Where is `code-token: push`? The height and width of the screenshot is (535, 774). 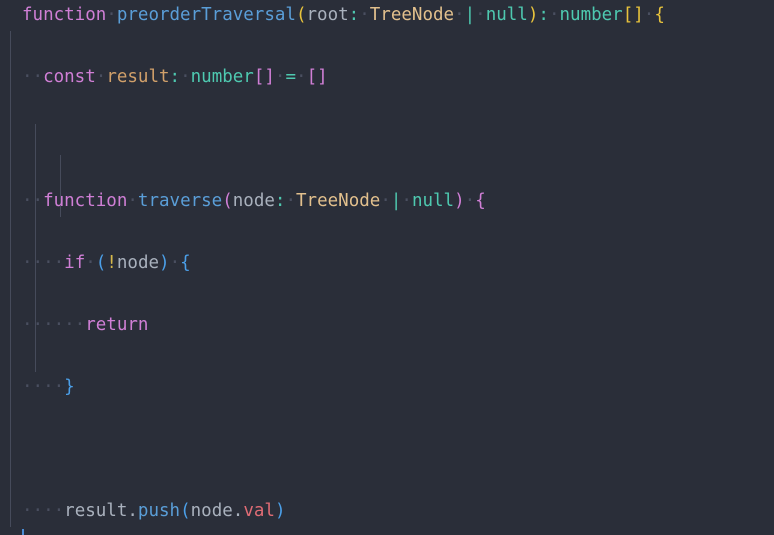 code-token: push is located at coordinates (159, 511).